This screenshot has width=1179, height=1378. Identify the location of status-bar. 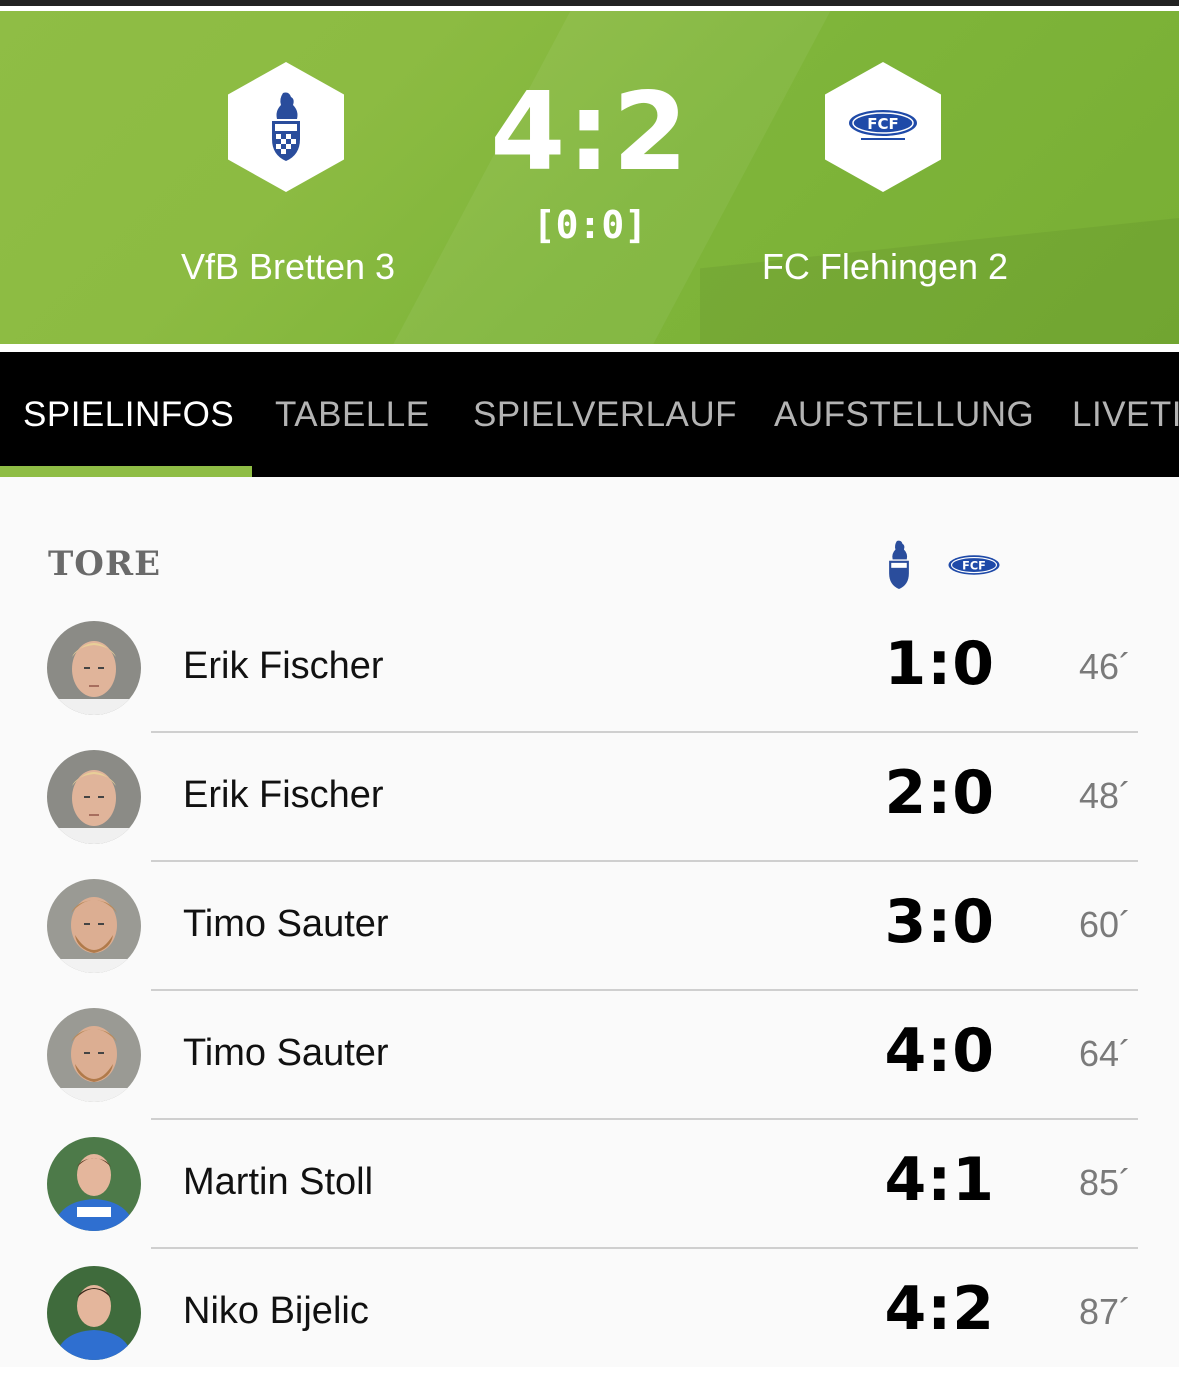
(589, 3).